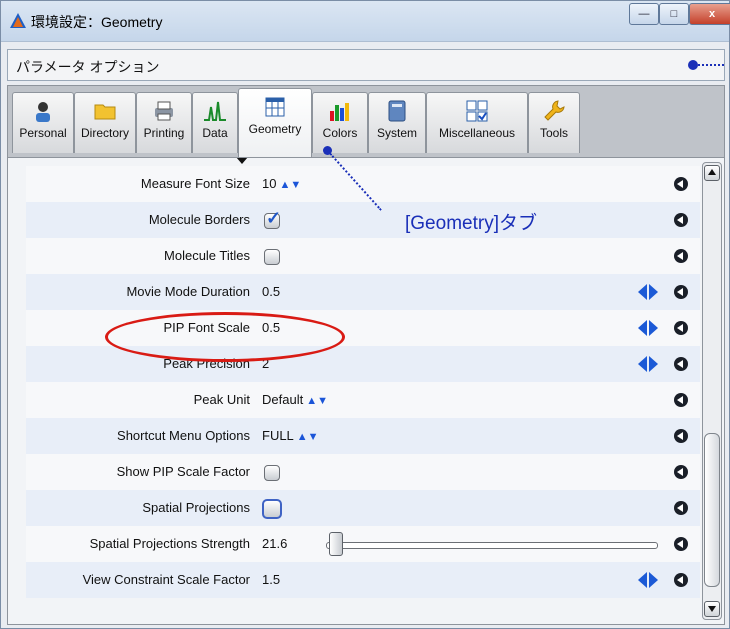 The height and width of the screenshot is (629, 730). I want to click on minimize-button: —, so click(644, 14).